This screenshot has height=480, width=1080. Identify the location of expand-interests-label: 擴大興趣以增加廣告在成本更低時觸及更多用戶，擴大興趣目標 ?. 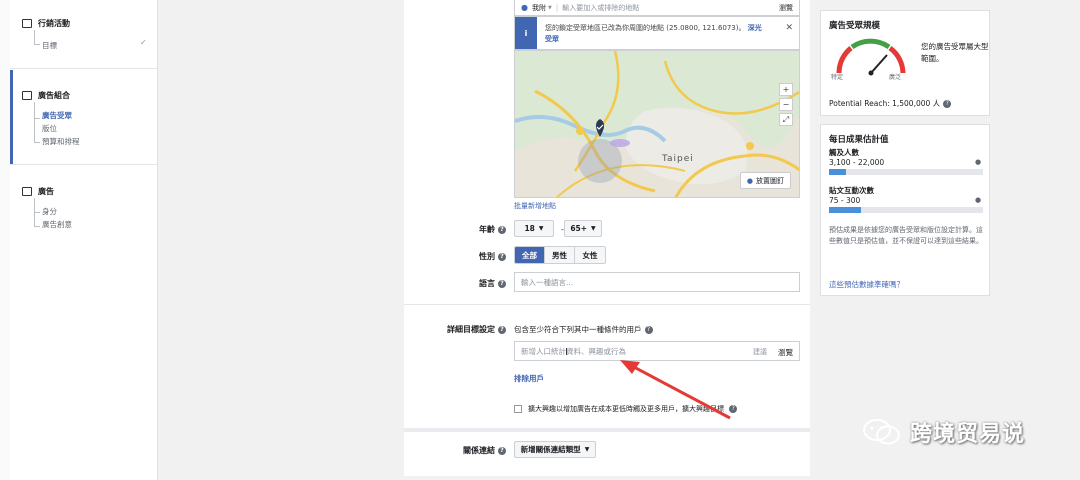
(633, 409).